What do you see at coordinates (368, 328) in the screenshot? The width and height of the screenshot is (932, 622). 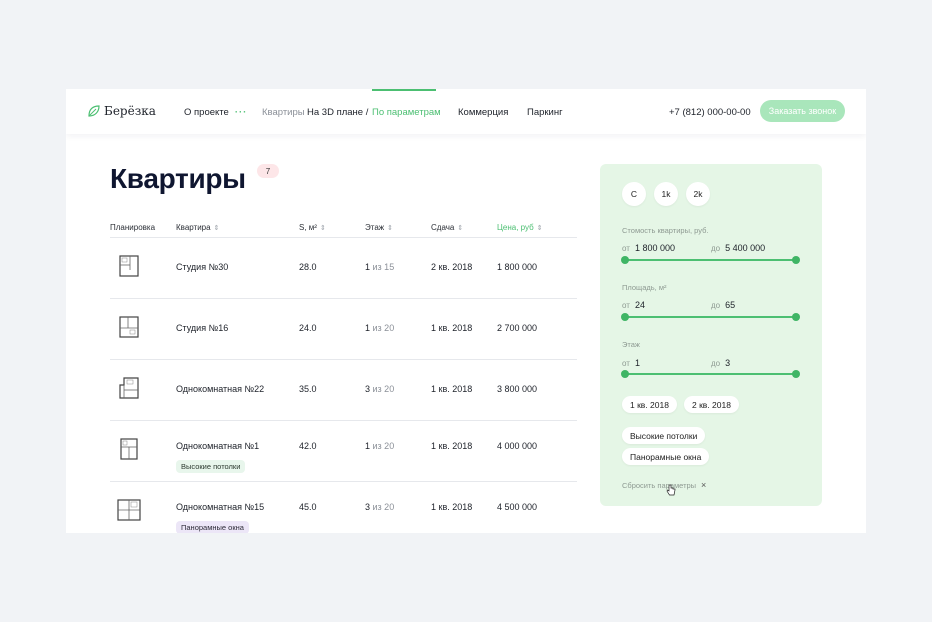 I see `floor-number: 1` at bounding box center [368, 328].